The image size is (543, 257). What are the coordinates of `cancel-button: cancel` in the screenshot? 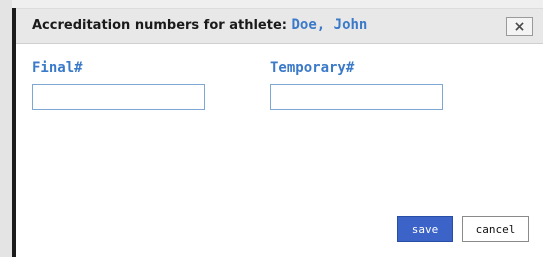 It's located at (495, 229).